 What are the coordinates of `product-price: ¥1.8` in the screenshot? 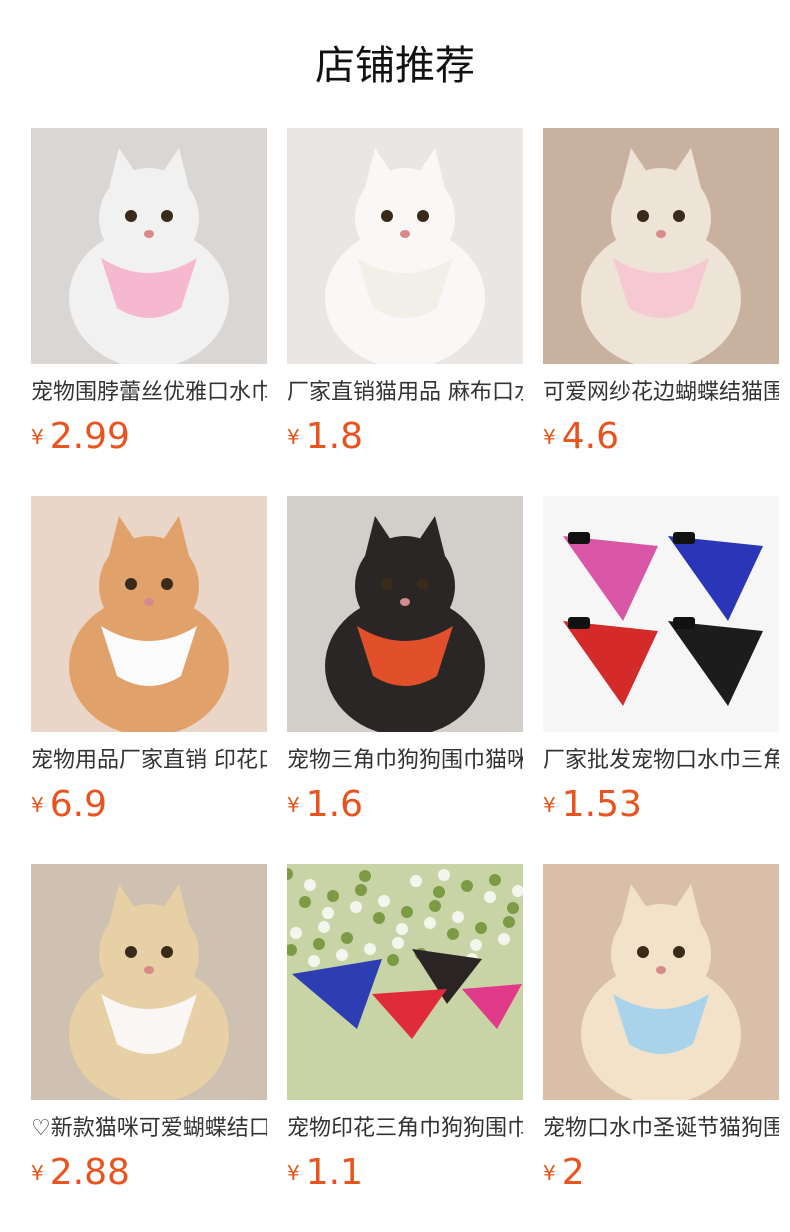 It's located at (325, 437).